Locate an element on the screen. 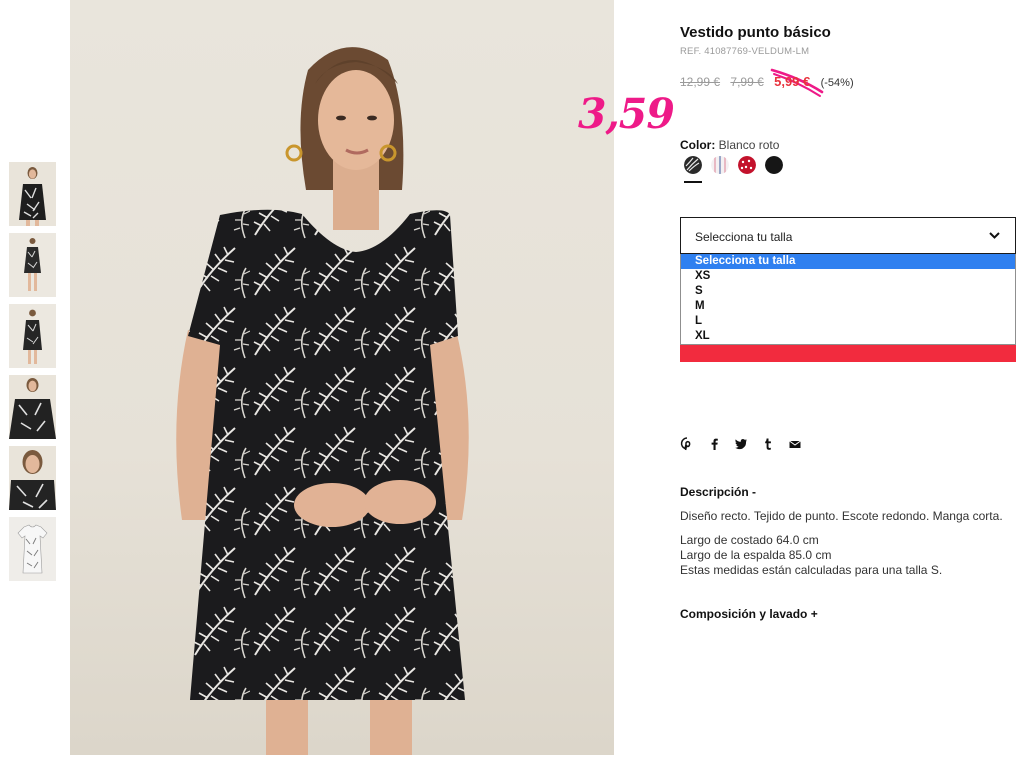  product-reference: REF. 41087769-VELDUM-LM is located at coordinates (745, 51).